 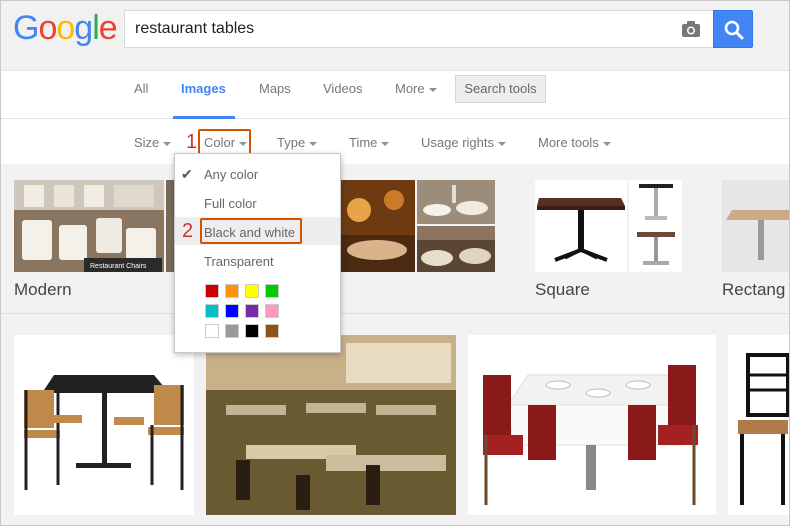 What do you see at coordinates (187, 174) in the screenshot?
I see `check-icon: ✔` at bounding box center [187, 174].